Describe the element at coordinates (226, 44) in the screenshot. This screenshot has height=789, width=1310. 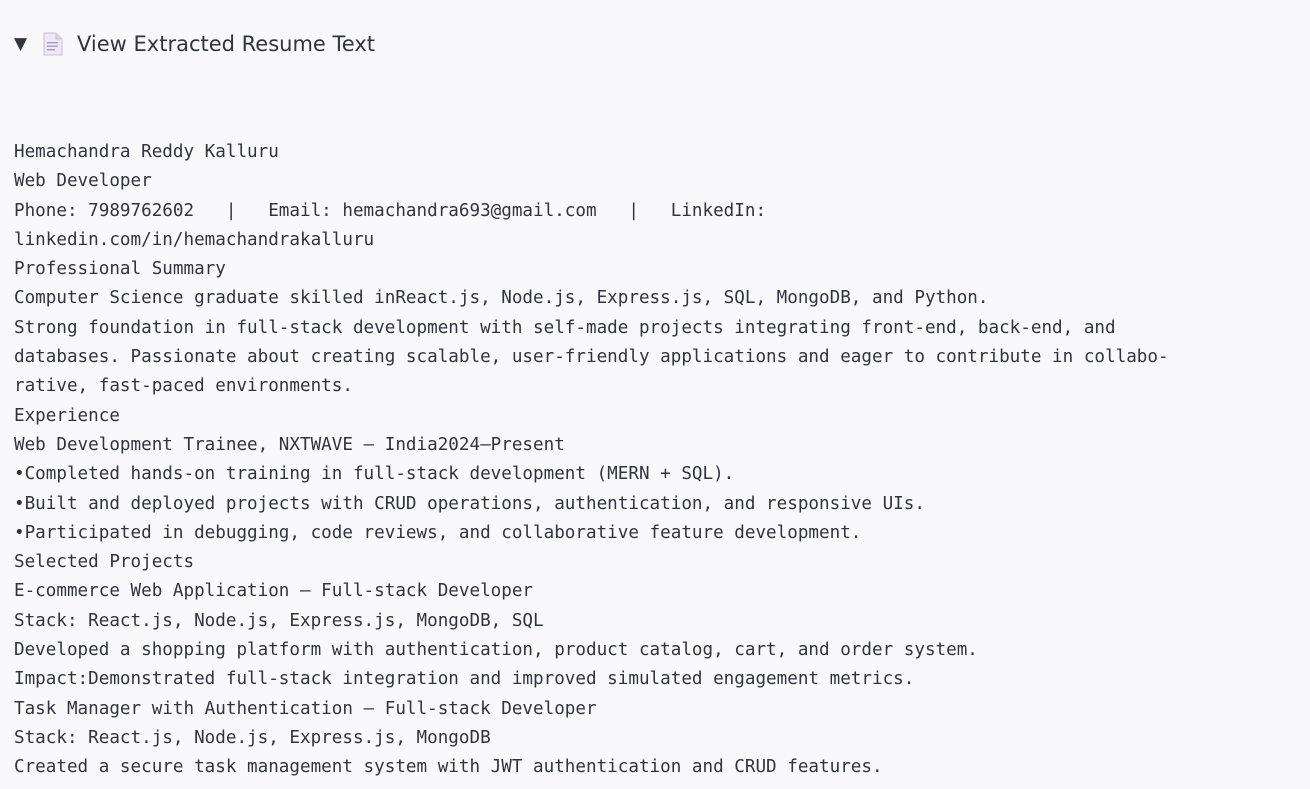
I see `expander-label: View Extracted Resume Text` at that location.